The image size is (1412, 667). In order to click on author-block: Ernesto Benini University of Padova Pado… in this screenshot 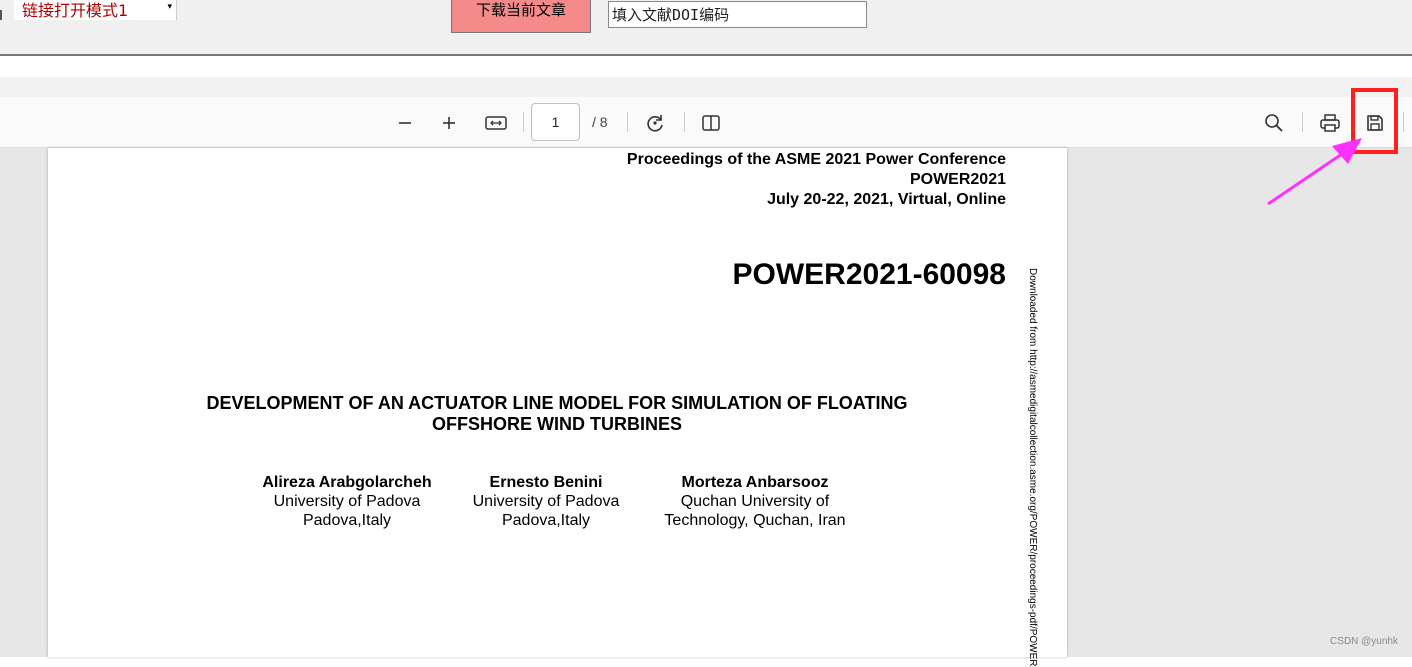, I will do `click(546, 501)`.